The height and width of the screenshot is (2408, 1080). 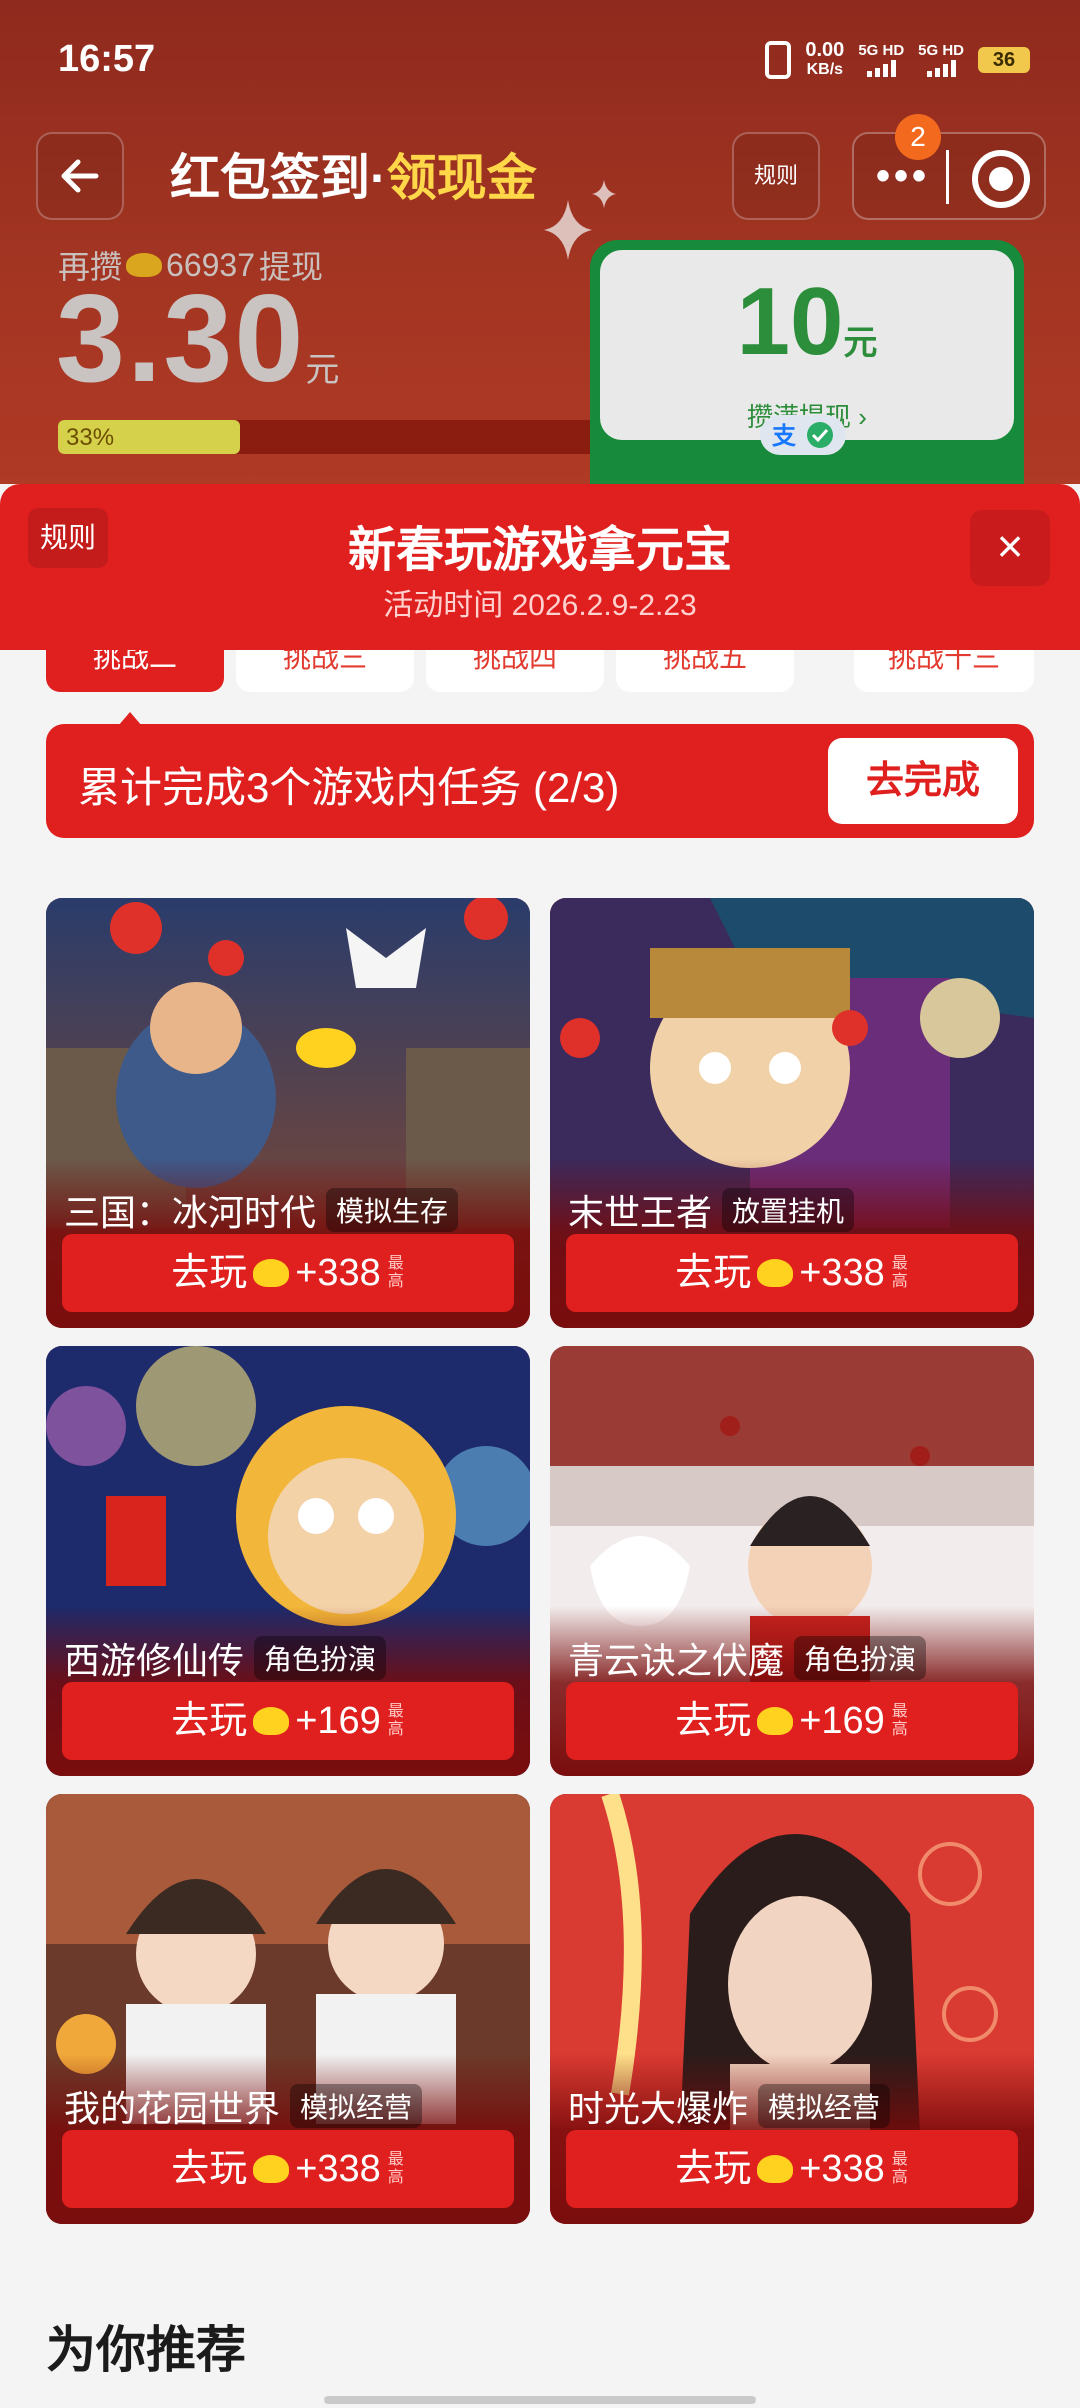 What do you see at coordinates (225, 1658) in the screenshot?
I see `game-title: 西游修仙传 角色扮演` at bounding box center [225, 1658].